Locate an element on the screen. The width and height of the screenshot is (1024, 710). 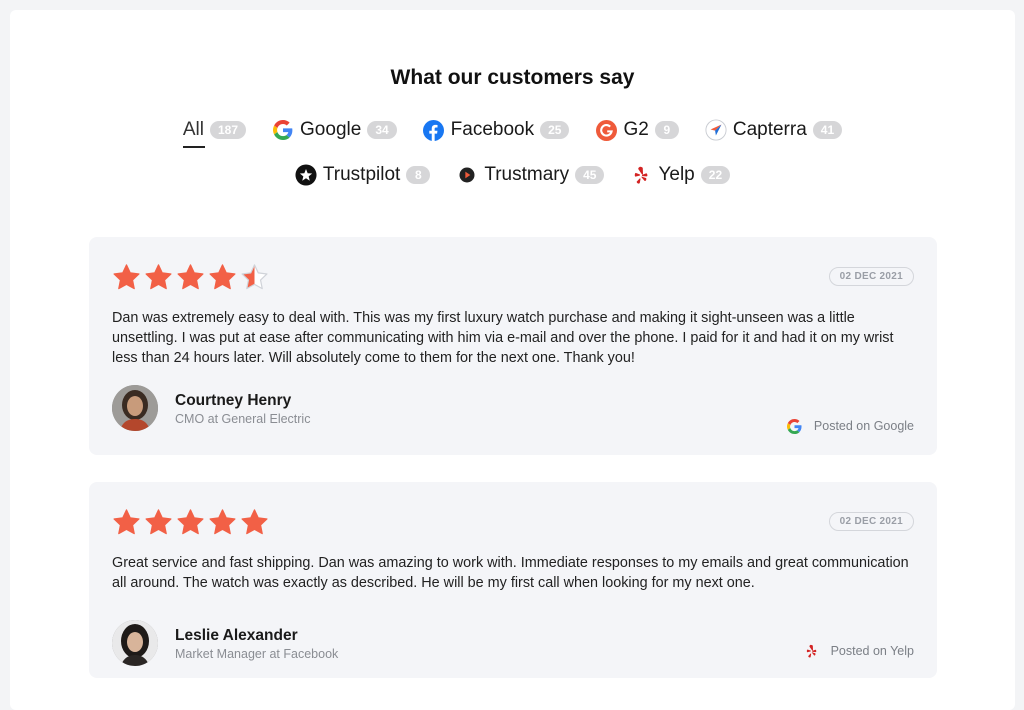
tab-label: Capterra is located at coordinates (769, 129).